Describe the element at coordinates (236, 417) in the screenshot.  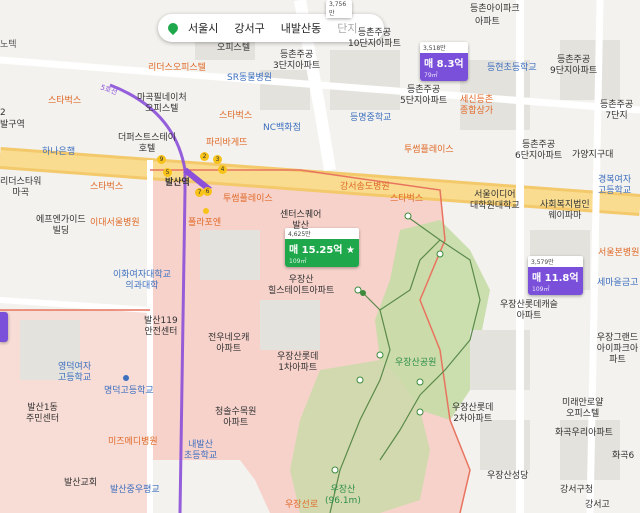
I see `map-label: 청솔수목원 아파트` at that location.